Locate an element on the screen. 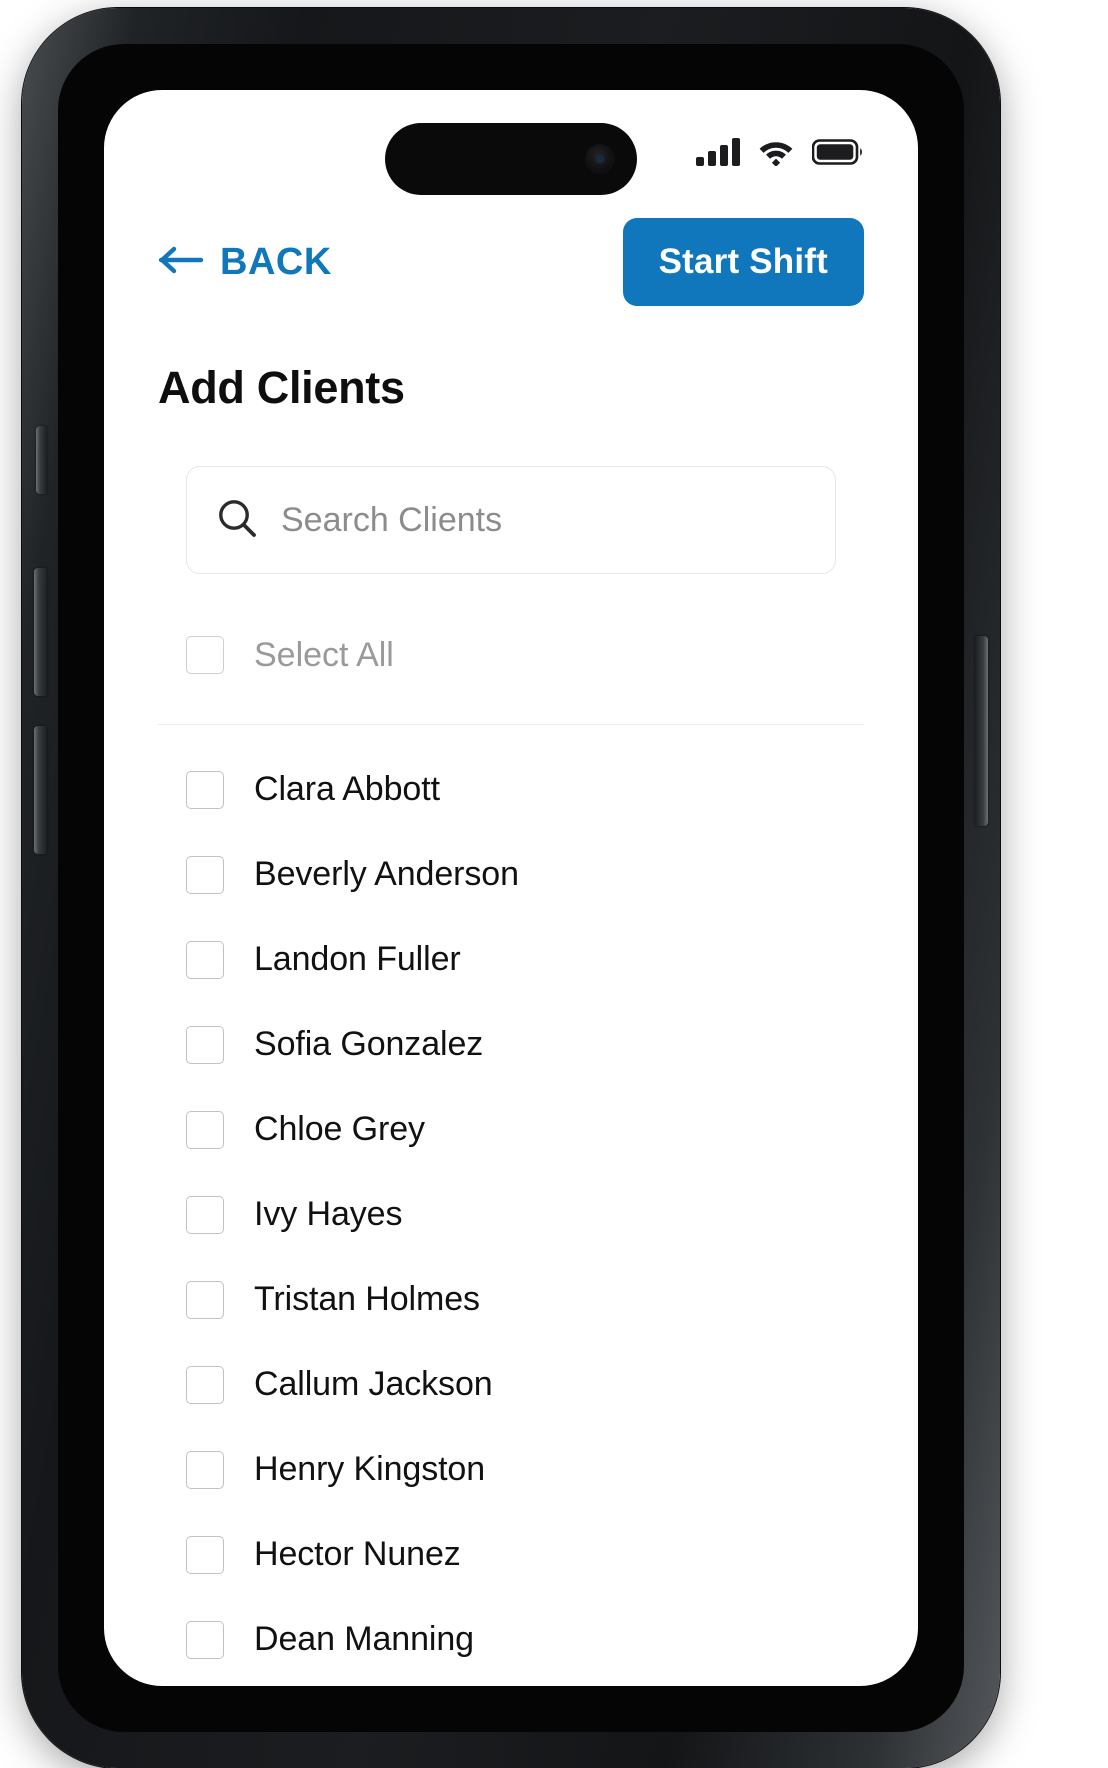  start-shift-button: Start Shift is located at coordinates (743, 262).